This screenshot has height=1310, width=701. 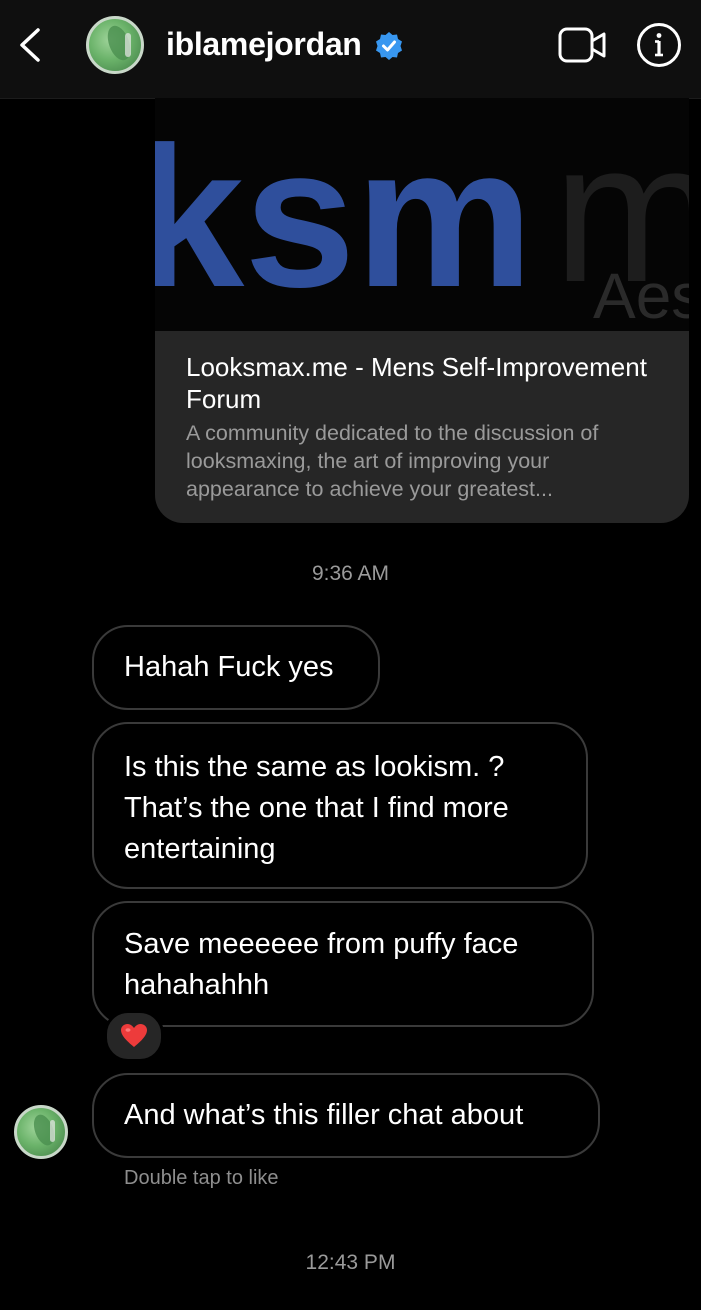 I want to click on message-timestamp: 9:36 AM, so click(x=350, y=573).